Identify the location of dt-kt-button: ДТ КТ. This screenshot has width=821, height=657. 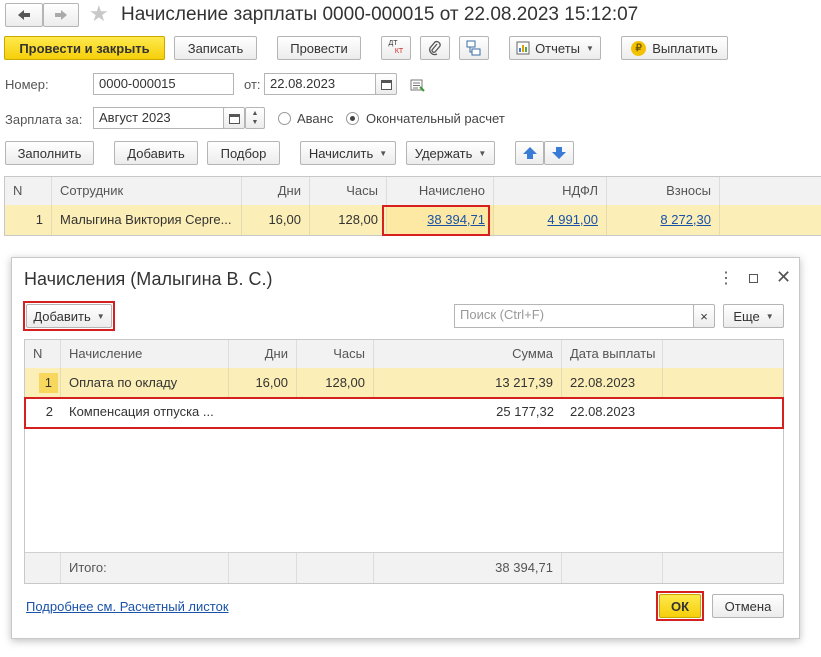
(396, 48).